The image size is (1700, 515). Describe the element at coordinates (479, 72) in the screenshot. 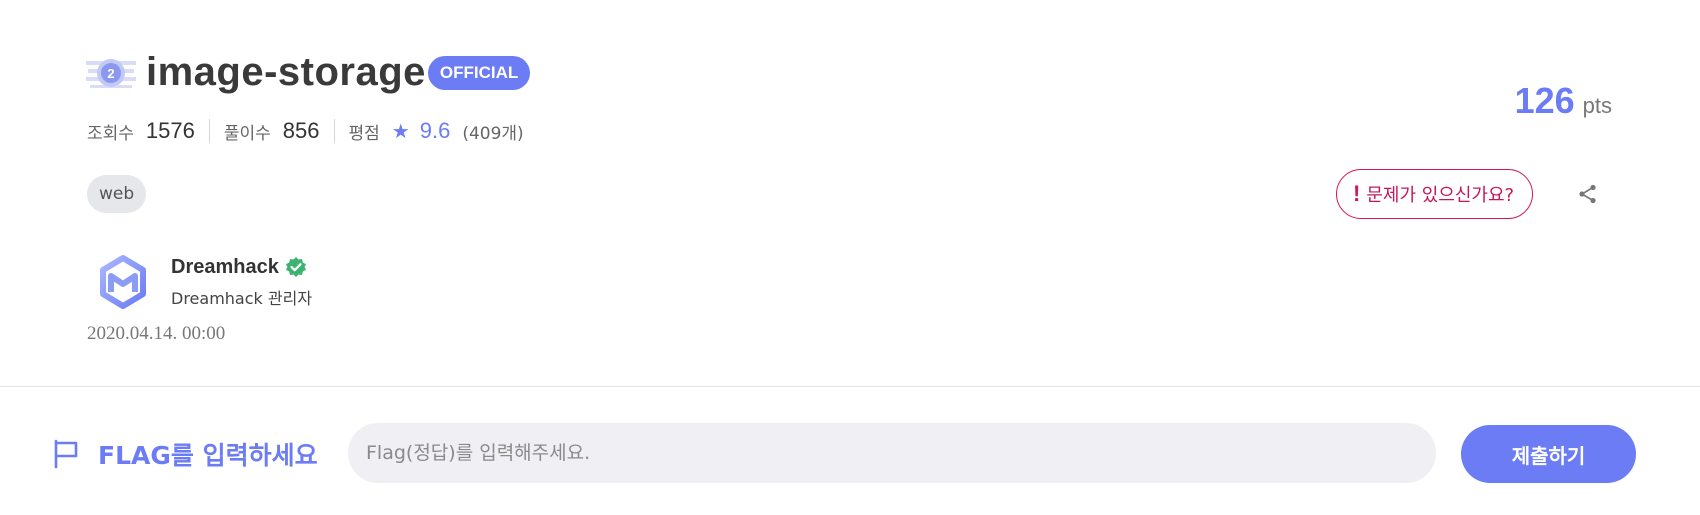

I see `official-badge: OFFICIAL` at that location.